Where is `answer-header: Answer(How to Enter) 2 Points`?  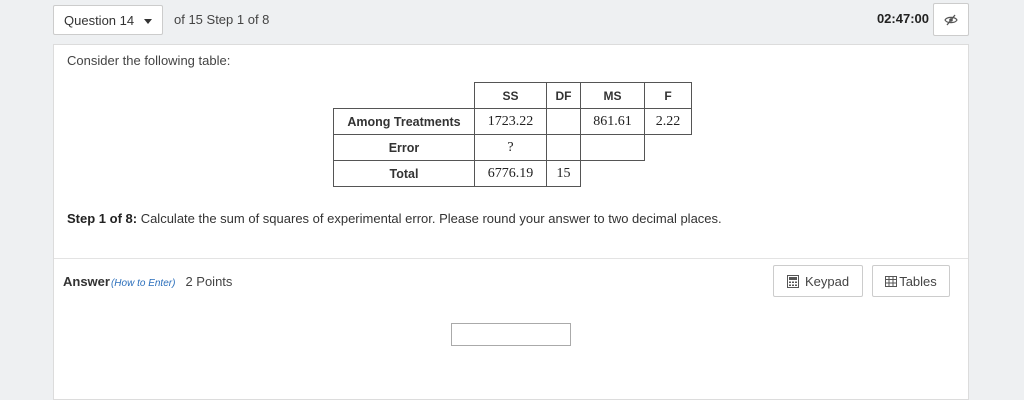 answer-header: Answer(How to Enter) 2 Points is located at coordinates (147, 281).